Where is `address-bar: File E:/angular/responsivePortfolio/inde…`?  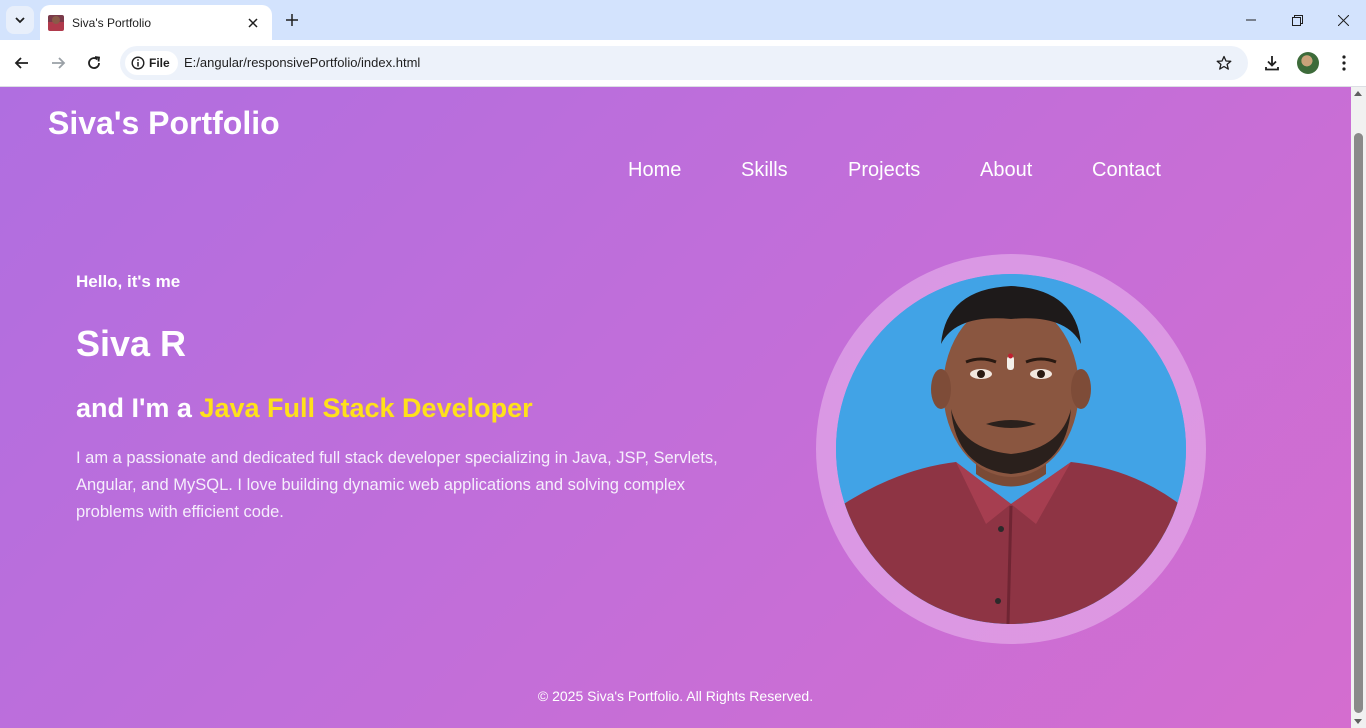
address-bar: File E:/angular/responsivePortfolio/inde… is located at coordinates (684, 63).